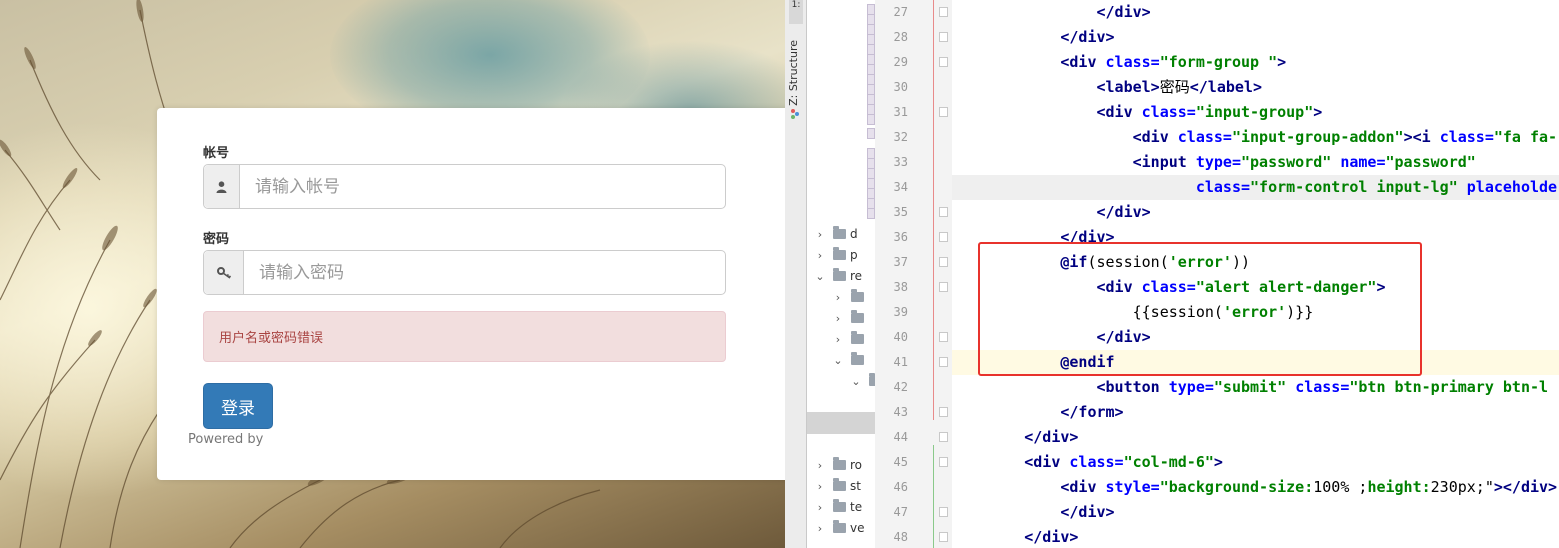 This screenshot has width=1559, height=548. What do you see at coordinates (854, 255) in the screenshot?
I see `tree-item-label: p` at bounding box center [854, 255].